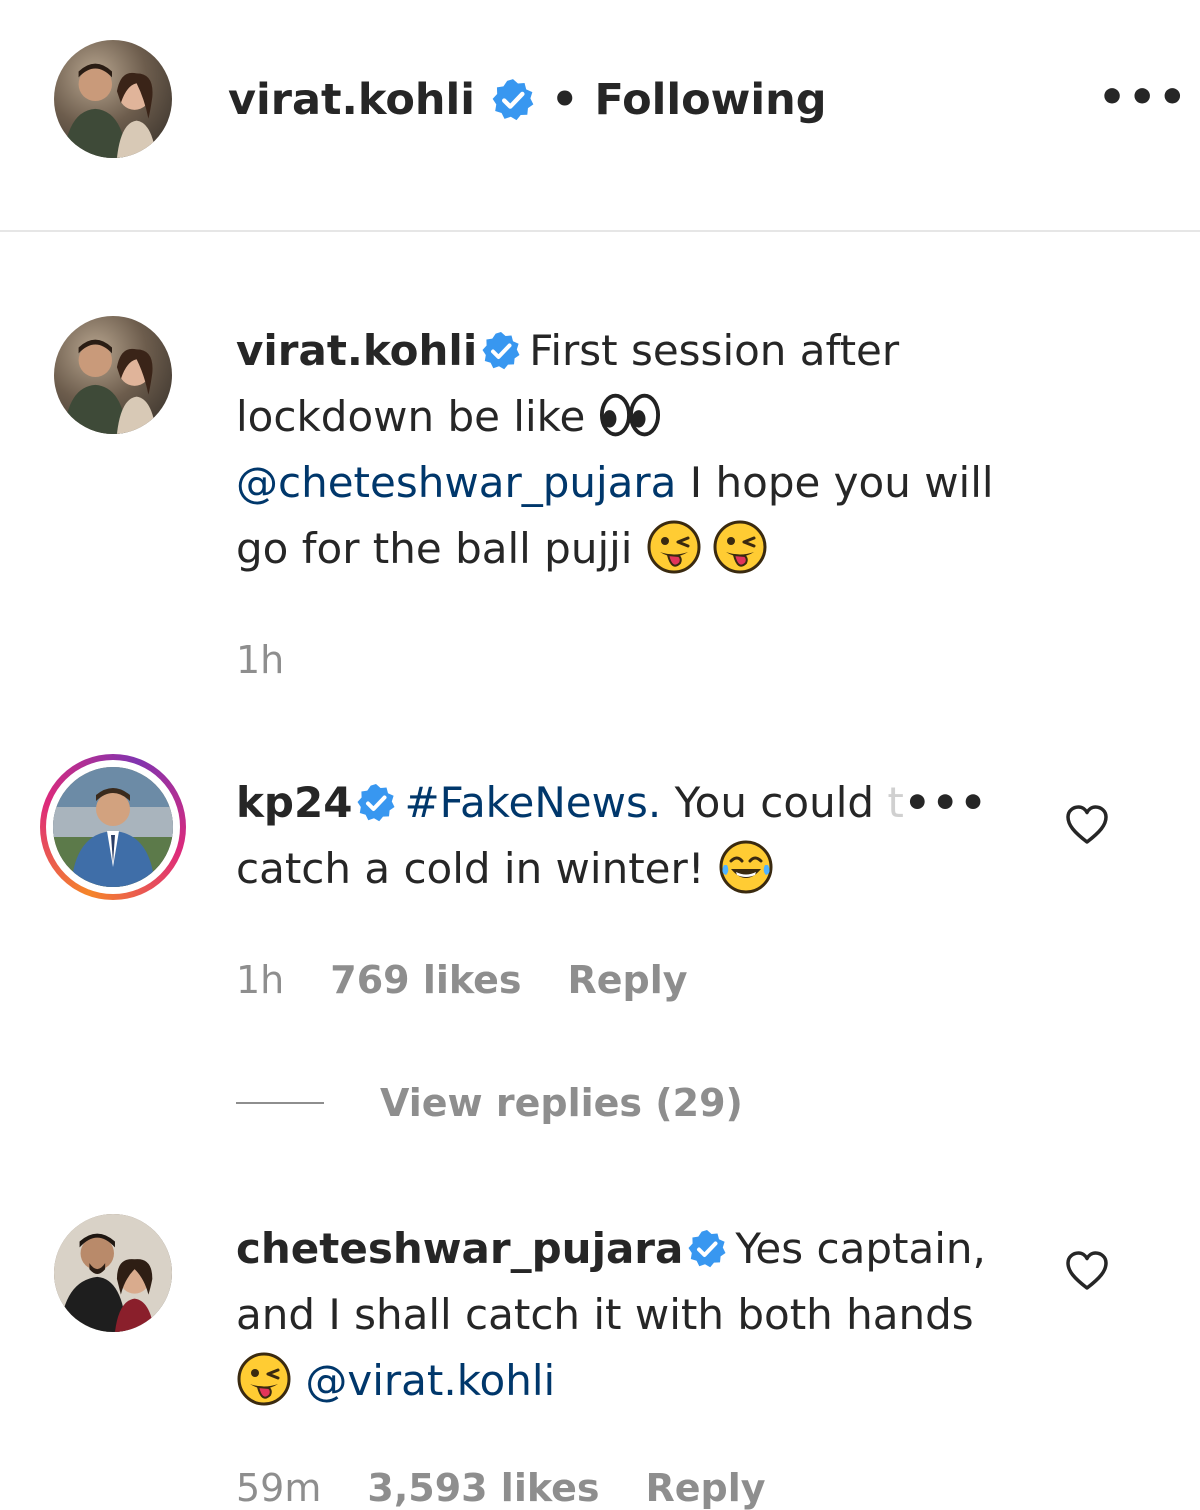  Describe the element at coordinates (470, 868) in the screenshot. I see `comment-text-part2: catch a cold in winter!` at that location.